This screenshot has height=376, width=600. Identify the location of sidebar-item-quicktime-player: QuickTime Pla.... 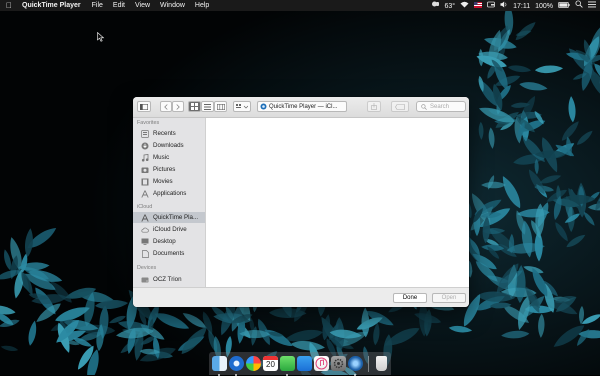
(169, 217).